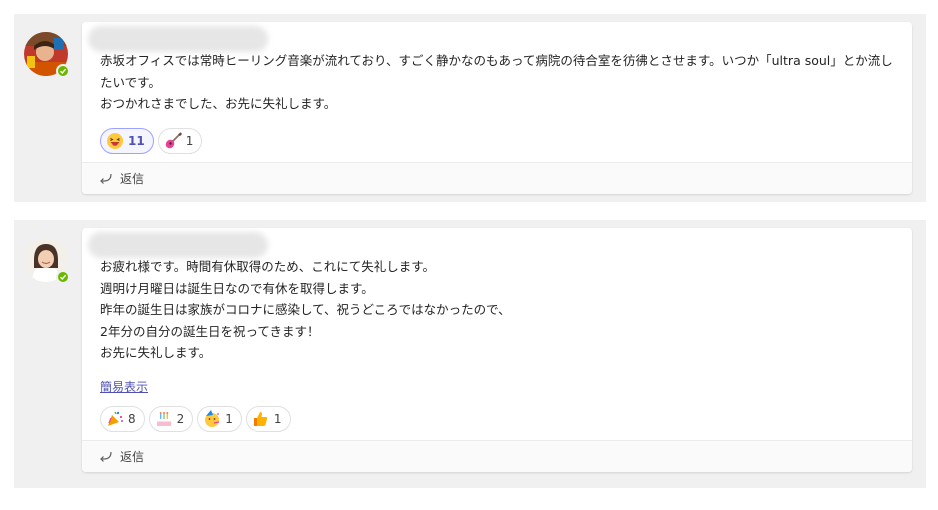  I want to click on reaction-partying-face: 1, so click(219, 419).